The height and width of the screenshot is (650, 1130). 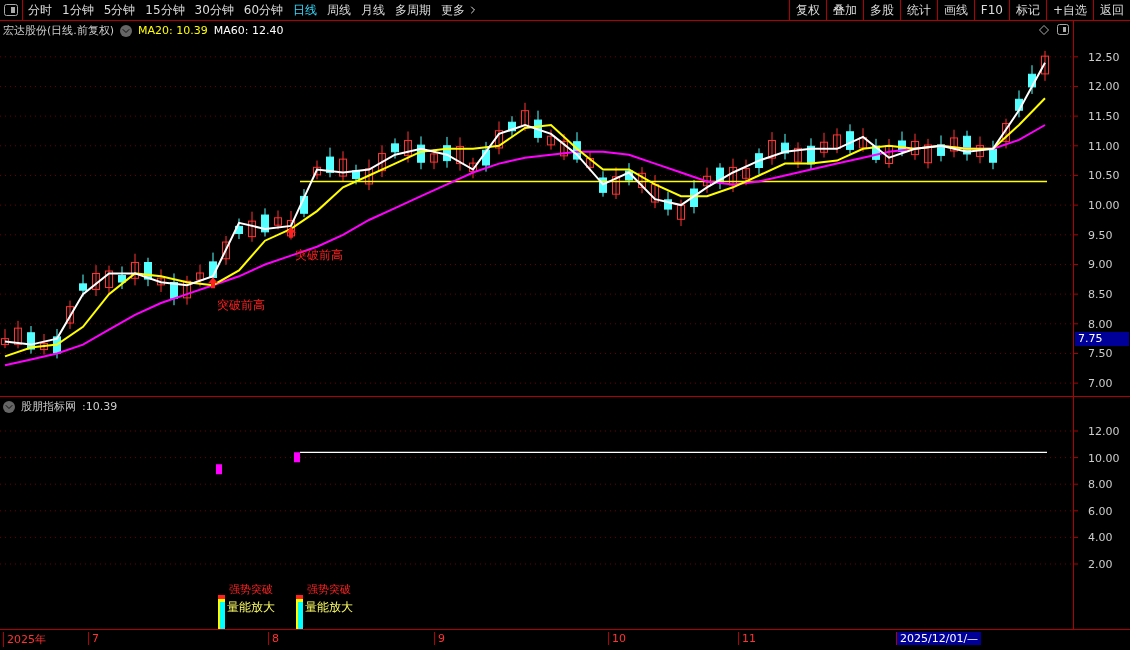 I want to click on period-tab: 多周期, so click(x=413, y=10).